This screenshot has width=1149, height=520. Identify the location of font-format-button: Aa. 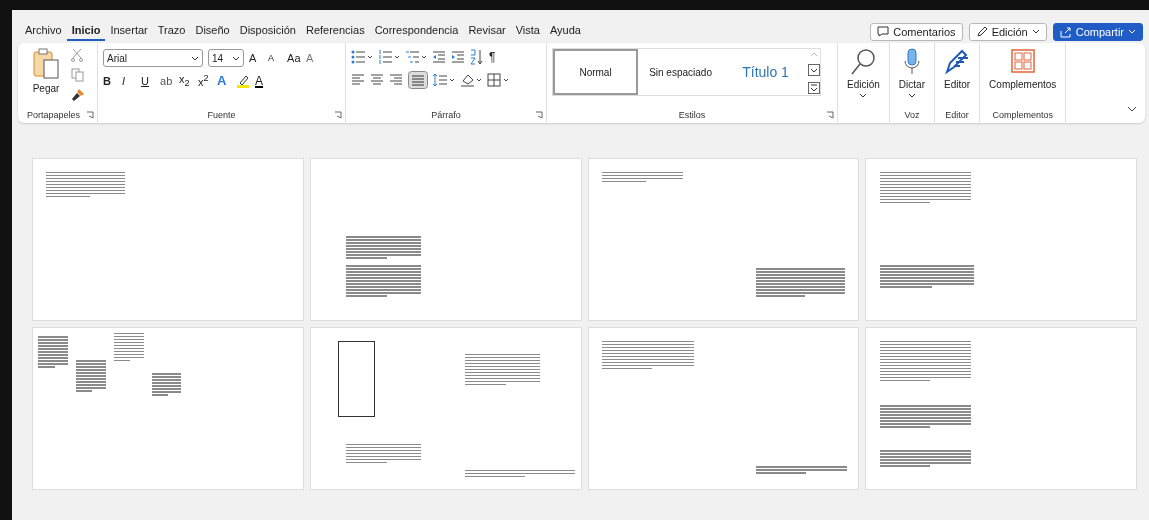
(294, 58).